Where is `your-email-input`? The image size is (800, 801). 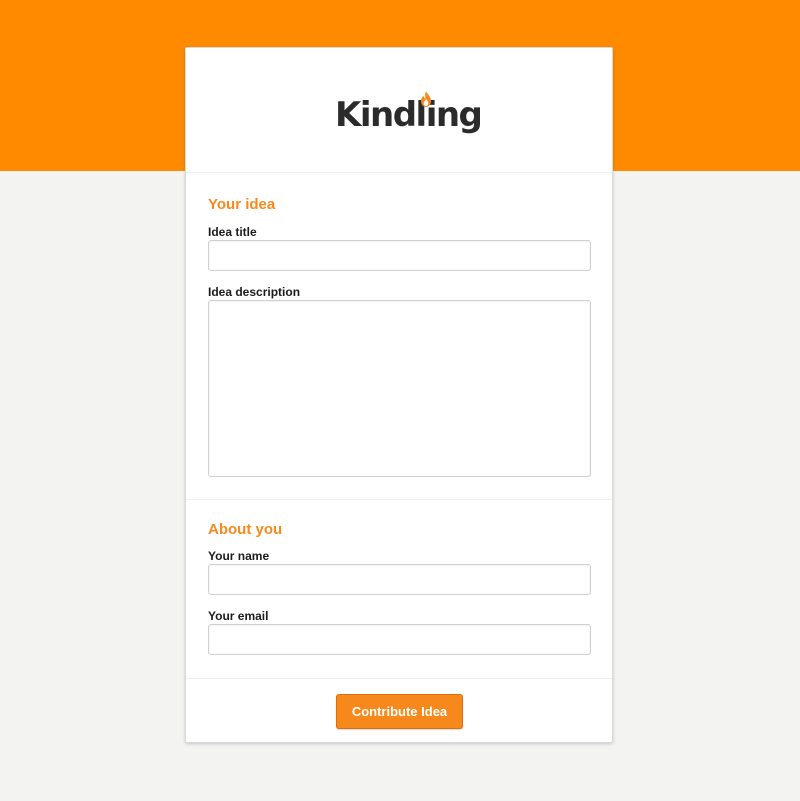 your-email-input is located at coordinates (399, 639).